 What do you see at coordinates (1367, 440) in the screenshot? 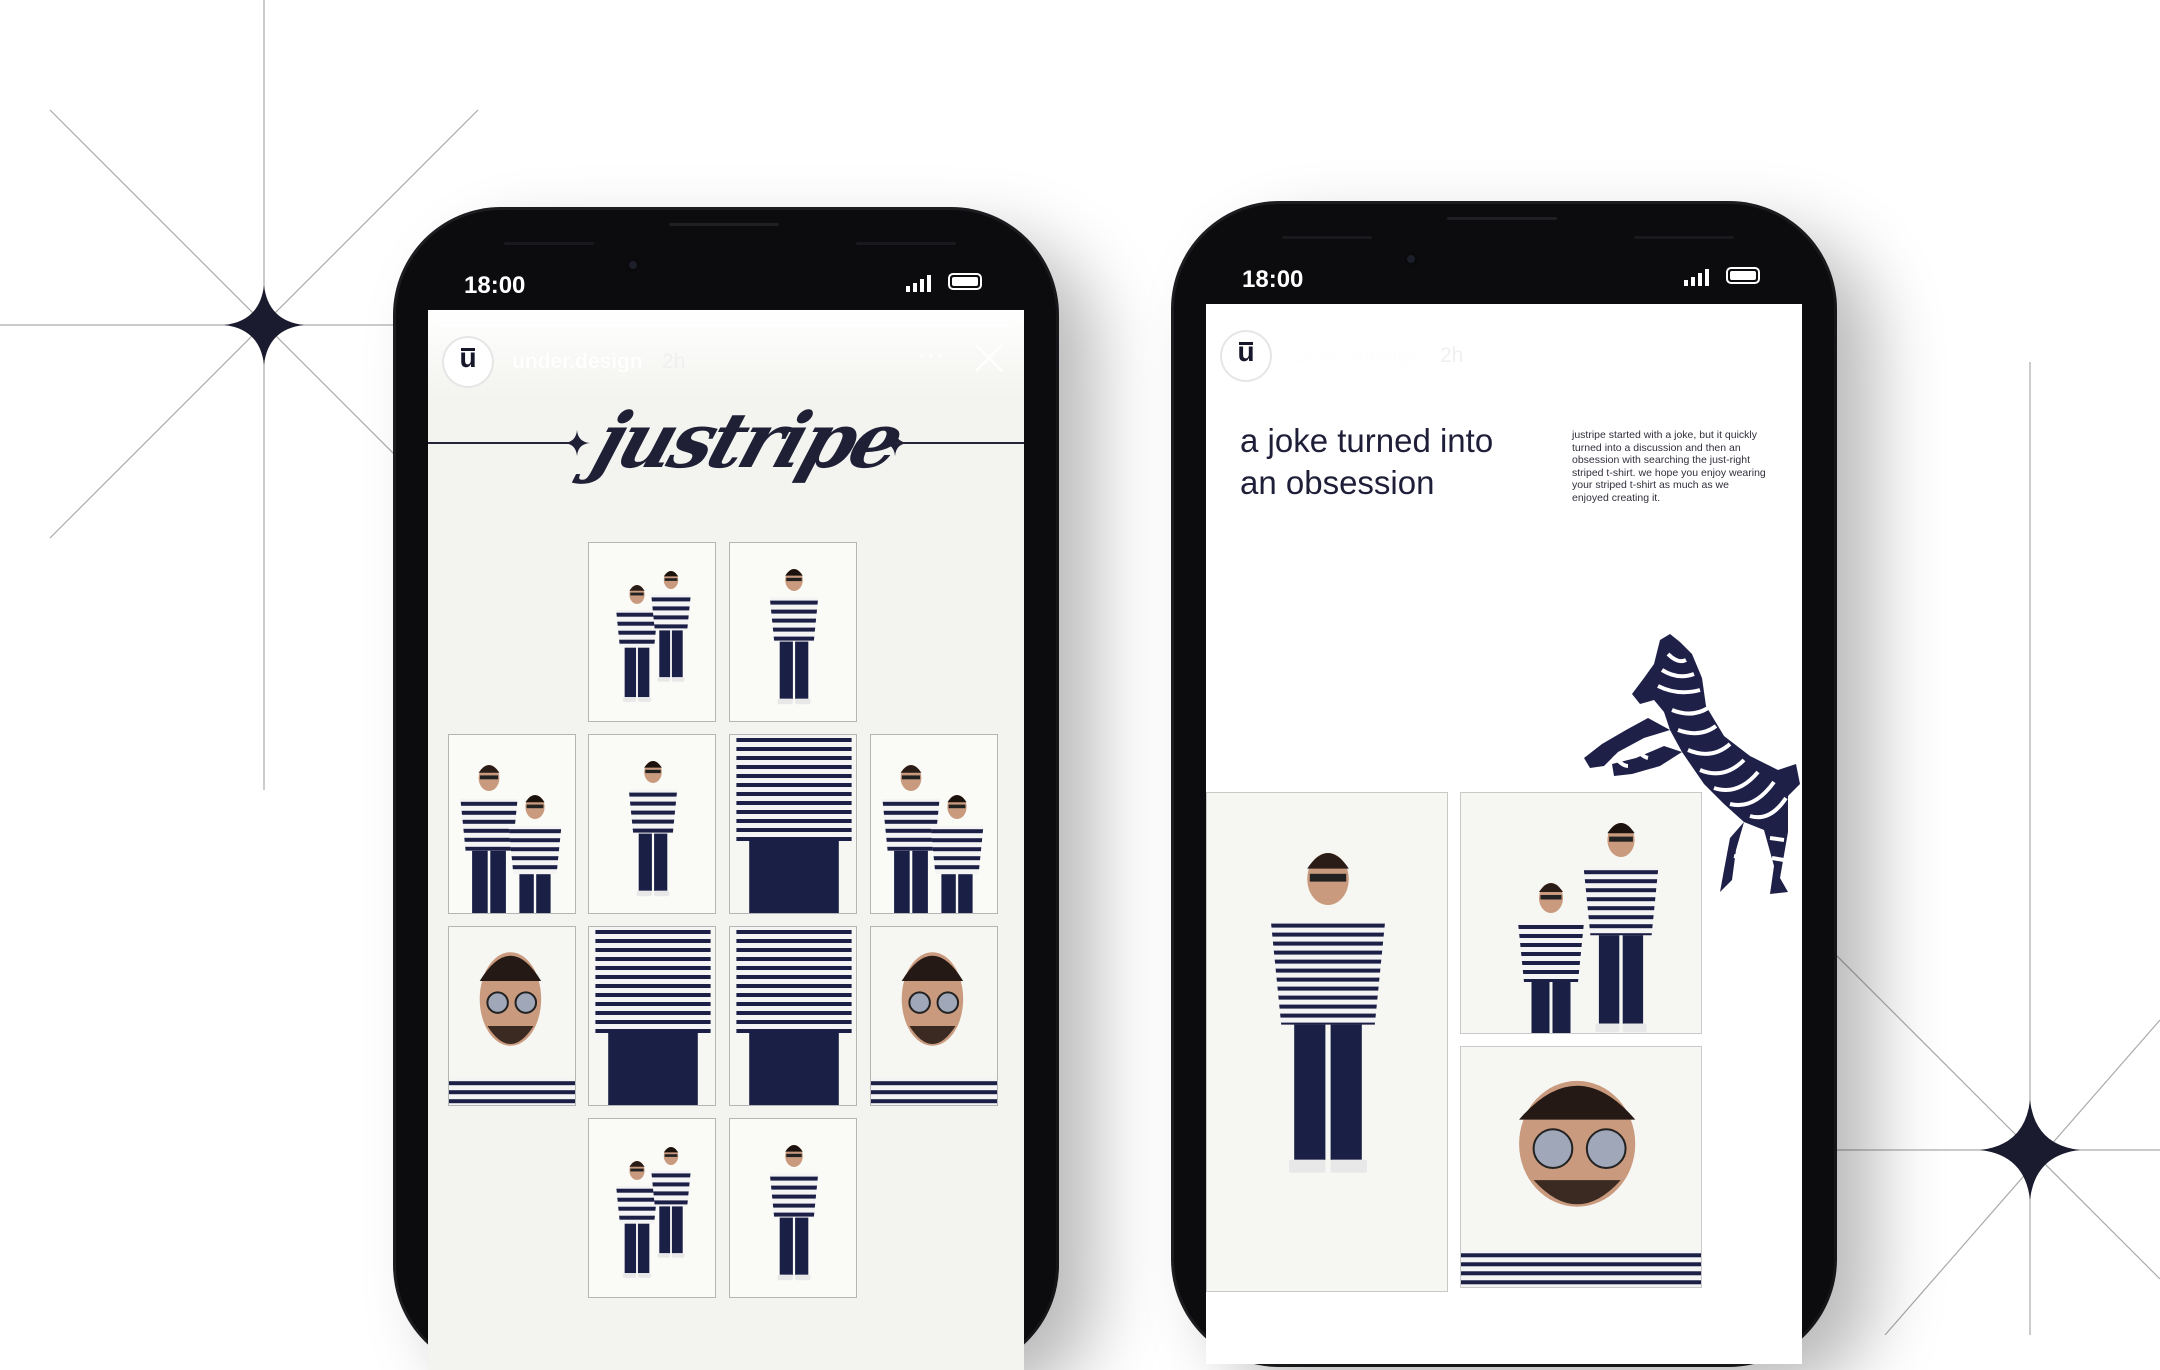
I see `headline-line-1: a joke turned into` at bounding box center [1367, 440].